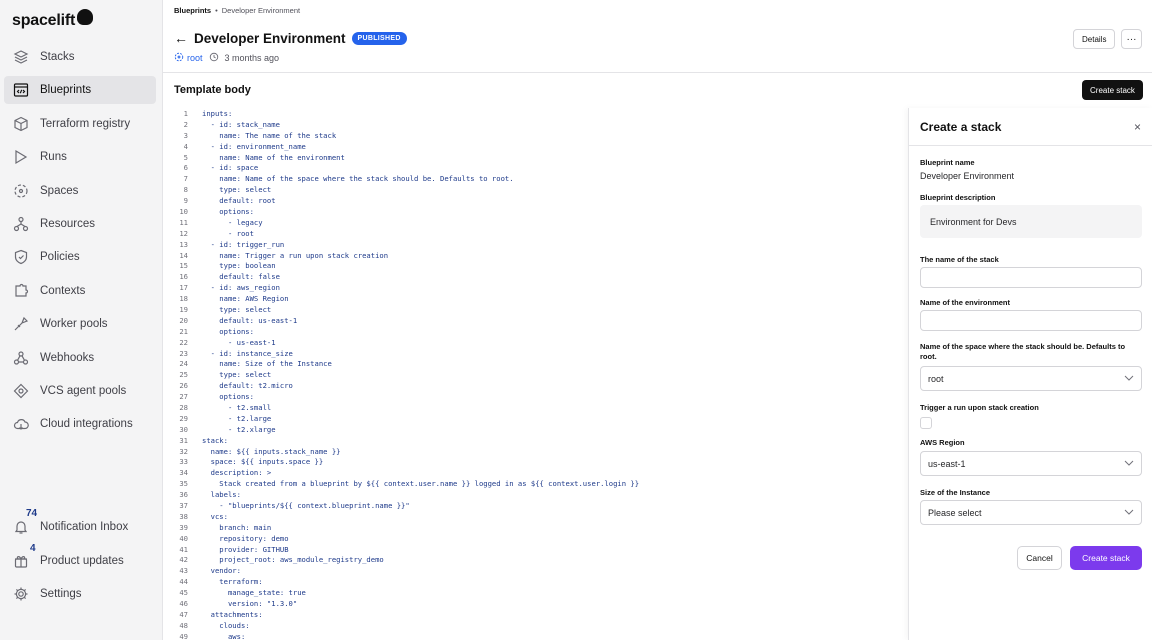 This screenshot has height=640, width=1152. I want to click on sidebar-item-policies: Policies, so click(80, 257).